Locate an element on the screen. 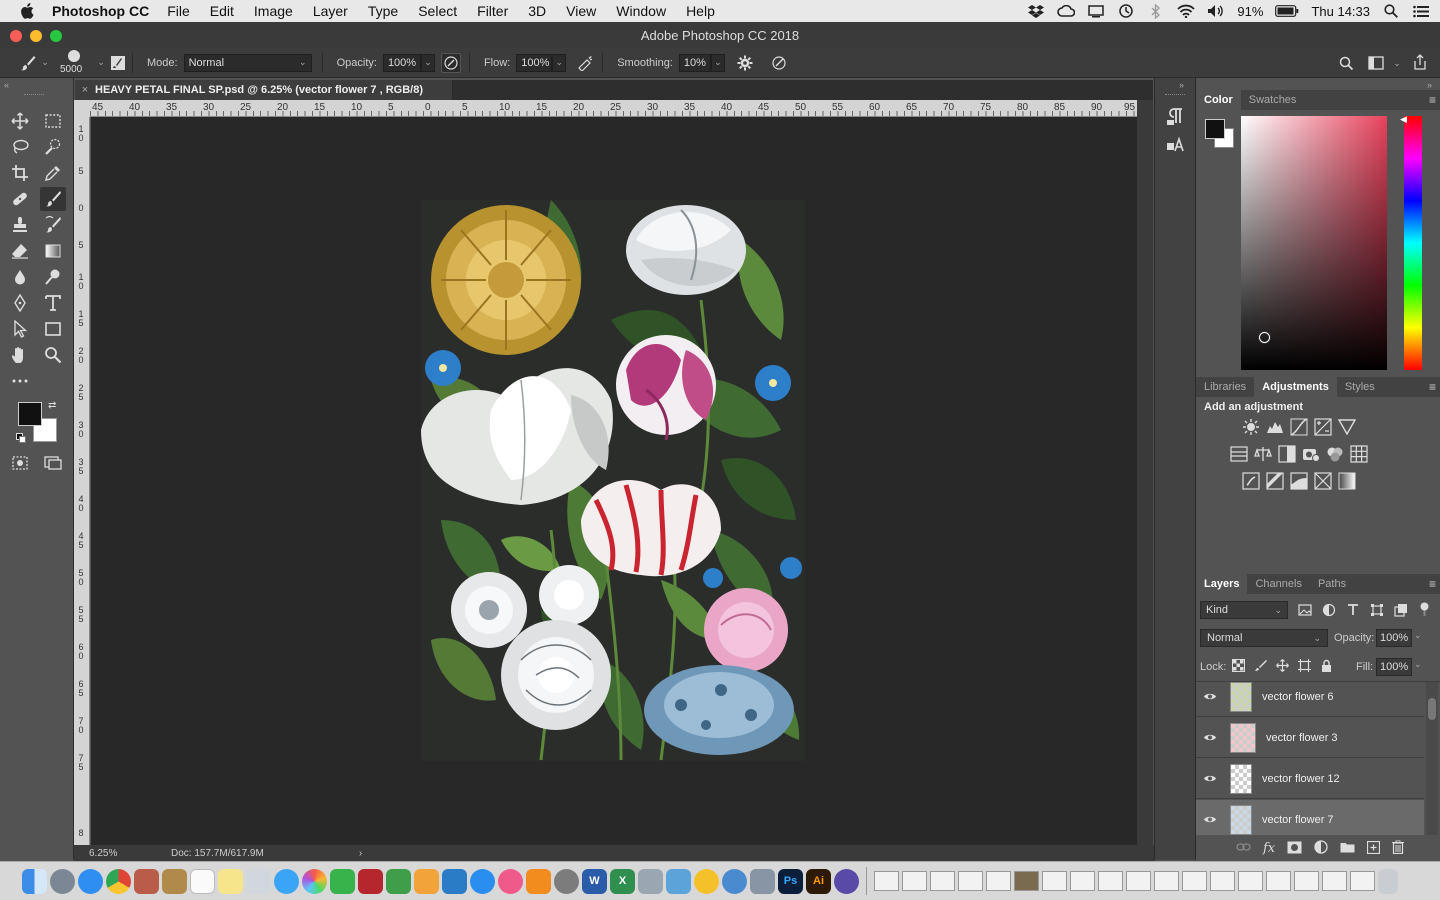 The image size is (1440, 900). books-icon is located at coordinates (538, 881).